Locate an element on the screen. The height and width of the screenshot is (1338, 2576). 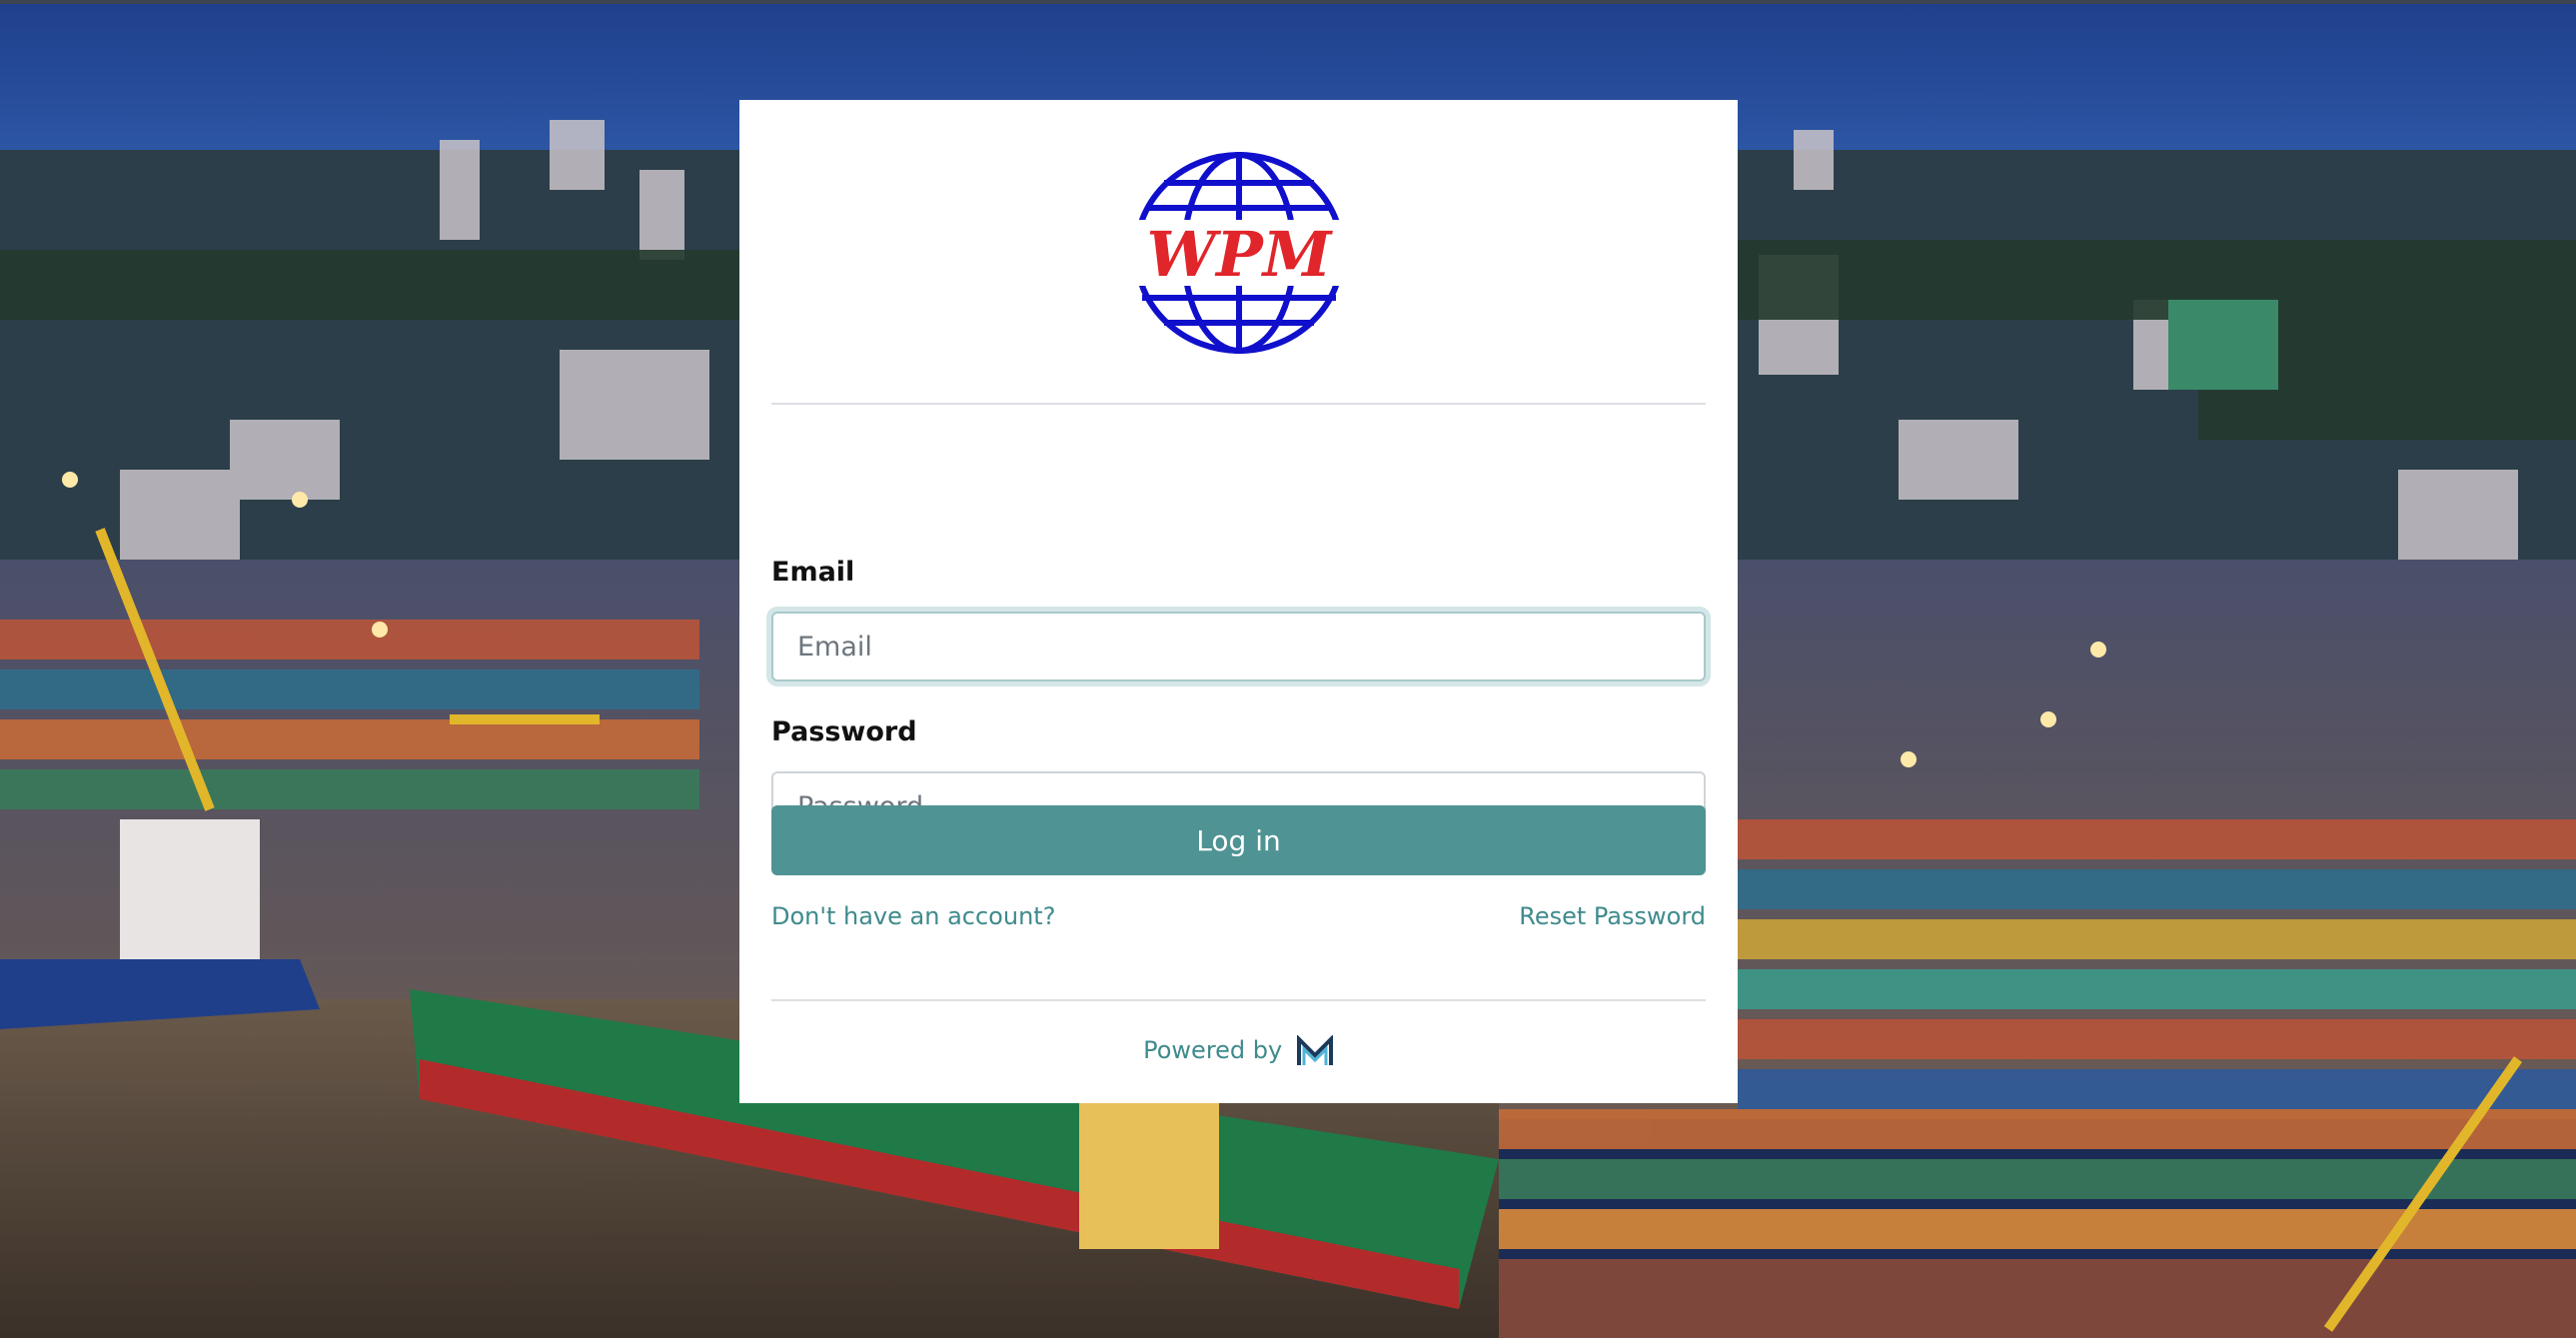
wpm-globe-logo: WPM is located at coordinates (1239, 253).